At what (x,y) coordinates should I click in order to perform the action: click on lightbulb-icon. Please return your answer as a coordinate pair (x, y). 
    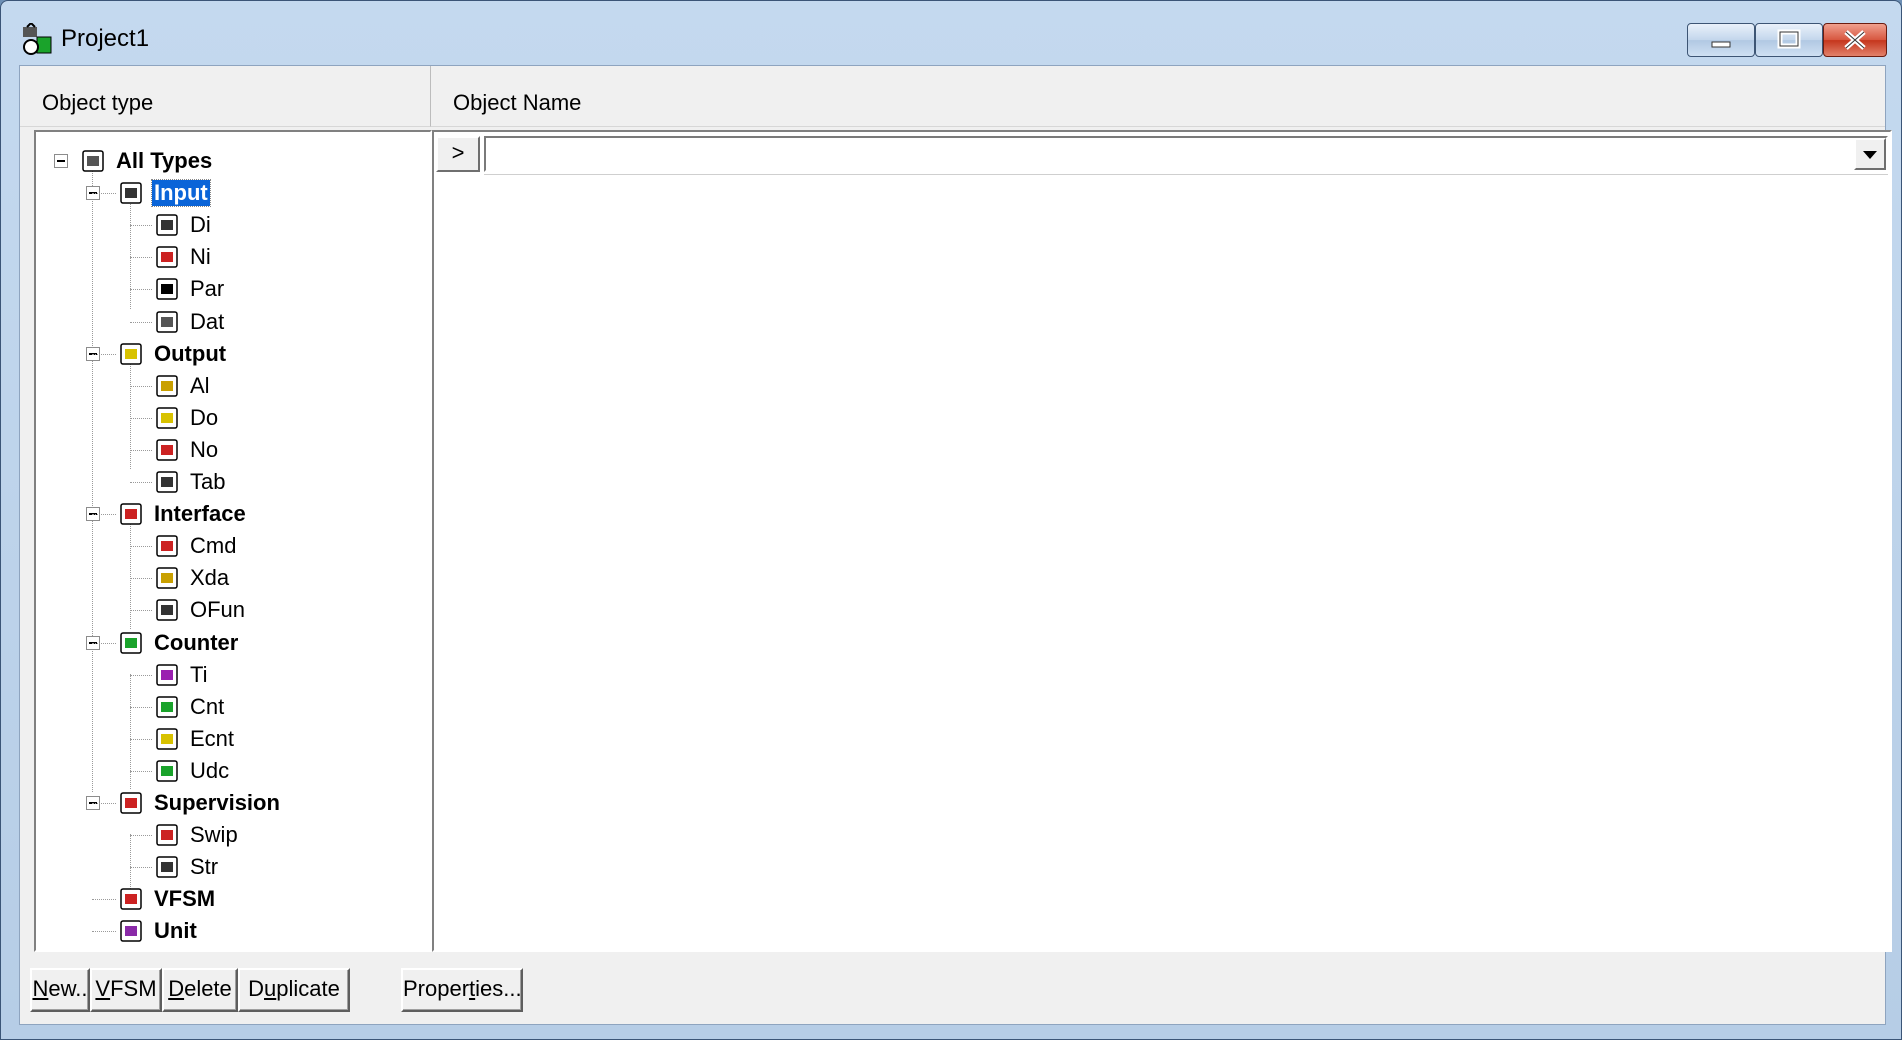
    Looking at the image, I should click on (131, 353).